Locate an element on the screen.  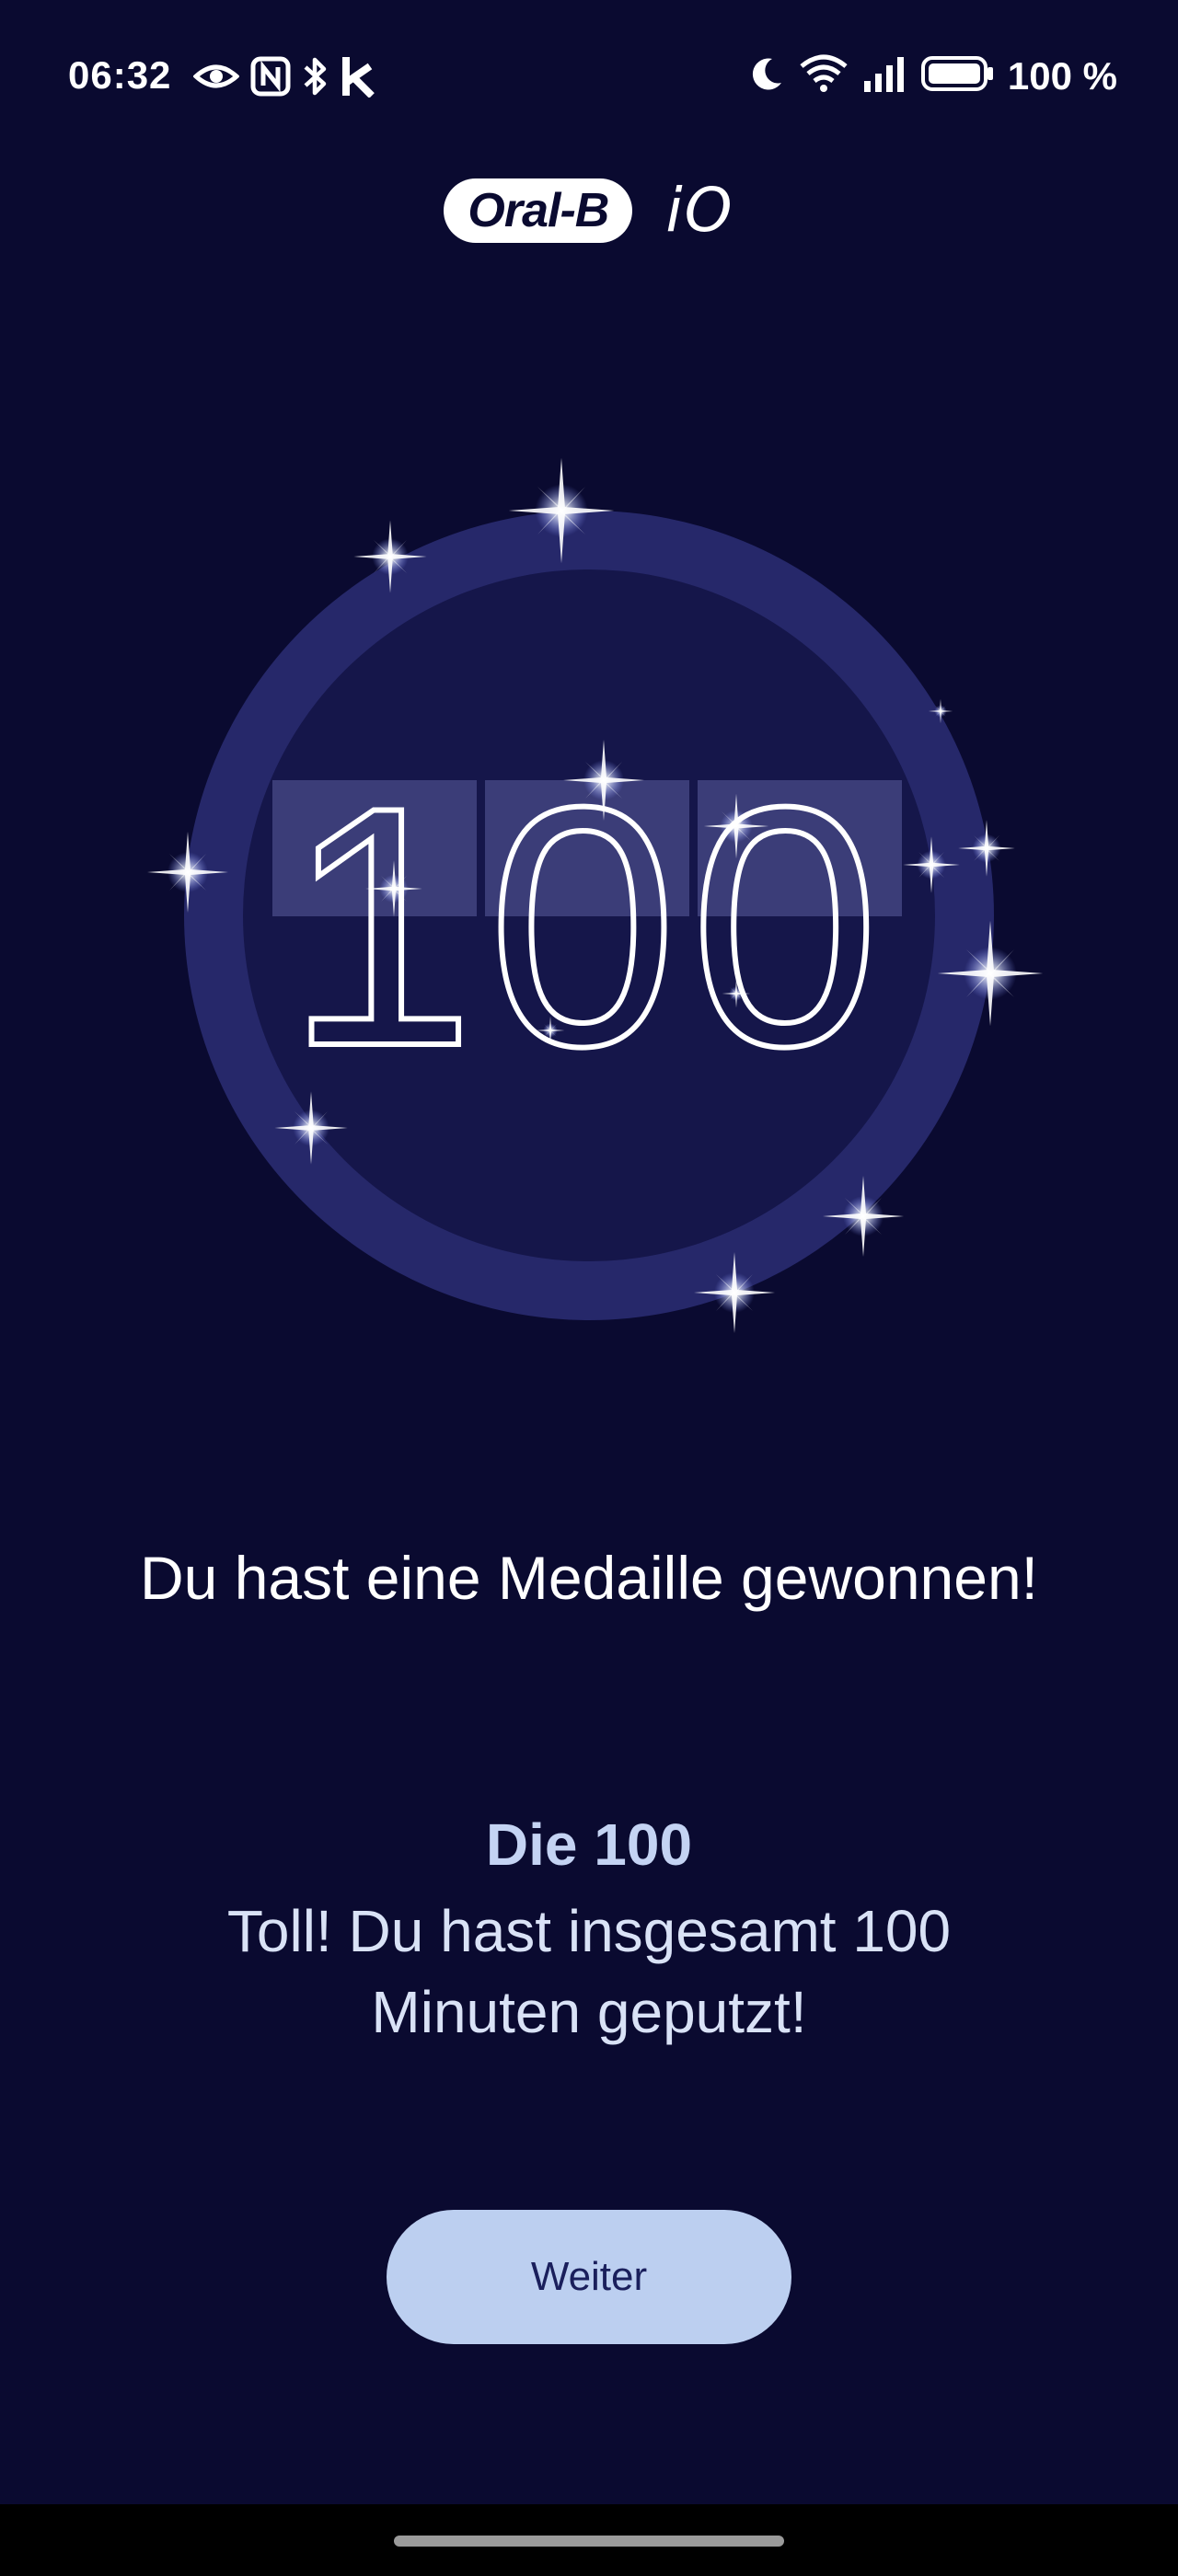
io-logo: iO is located at coordinates (699, 210).